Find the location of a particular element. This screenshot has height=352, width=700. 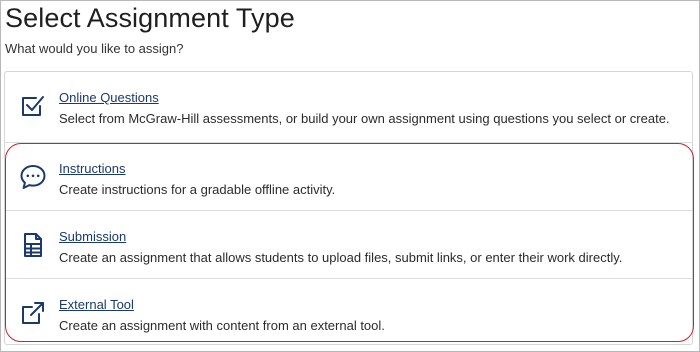

speech-bubble-icon is located at coordinates (33, 177).